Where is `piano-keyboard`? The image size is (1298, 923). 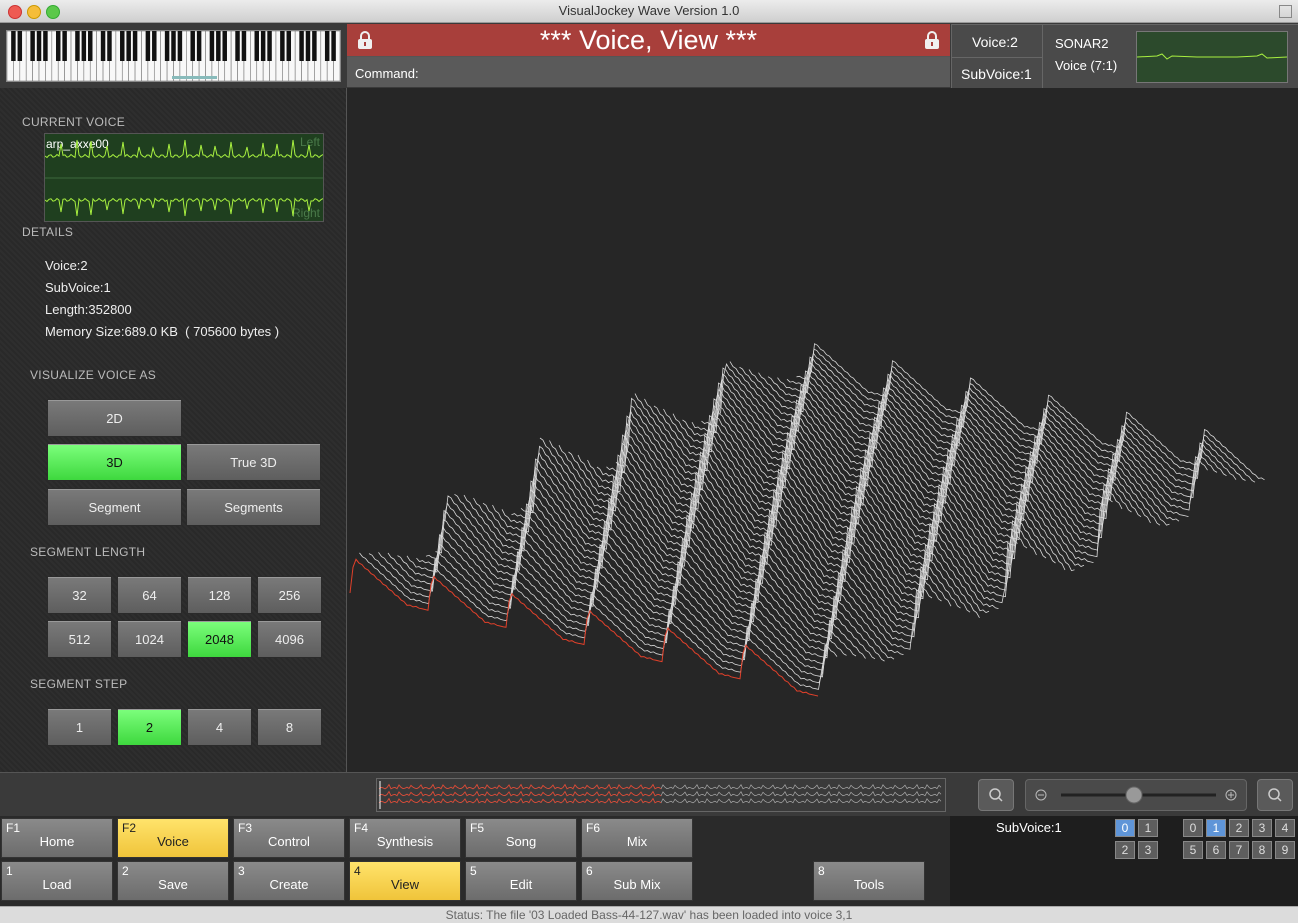
piano-keyboard is located at coordinates (173, 56).